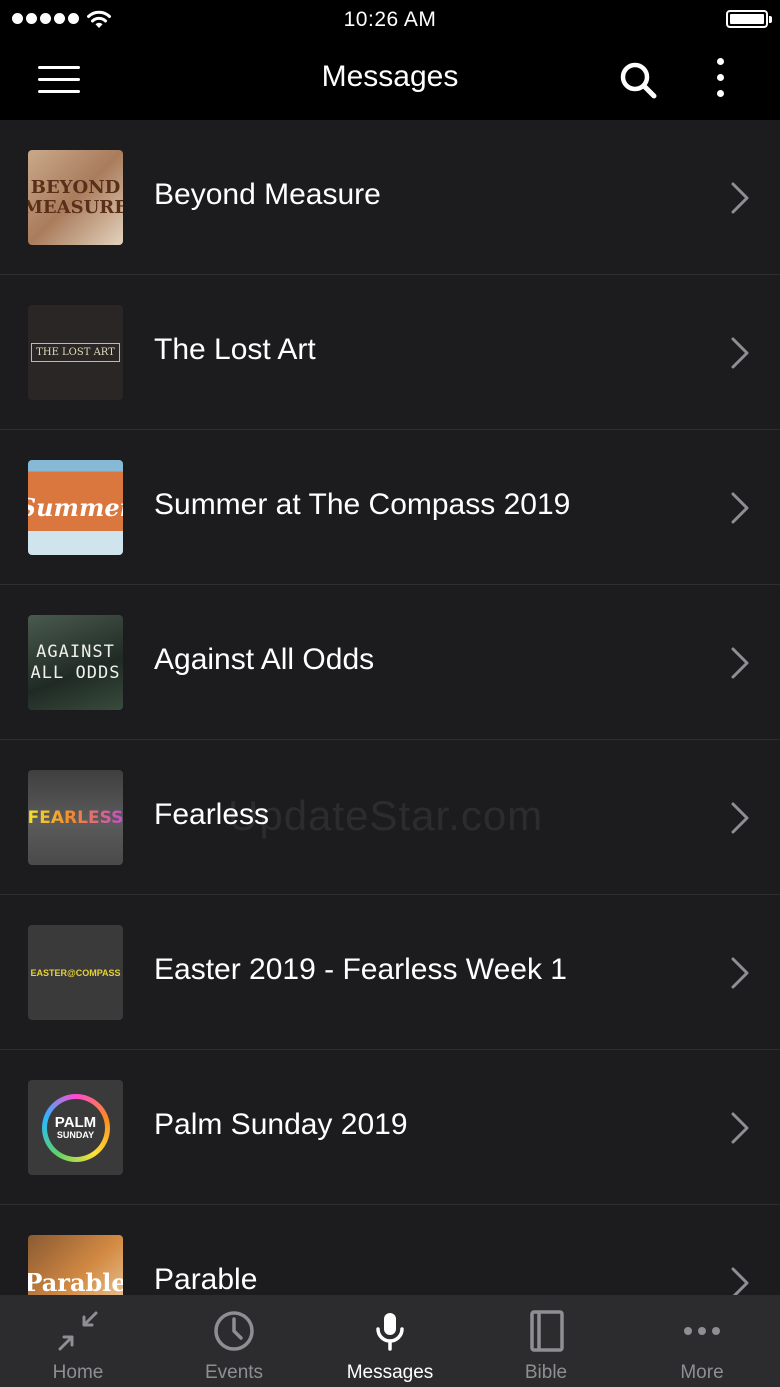  I want to click on series-thumbnail: AGAINST ALL ODDS, so click(75, 662).